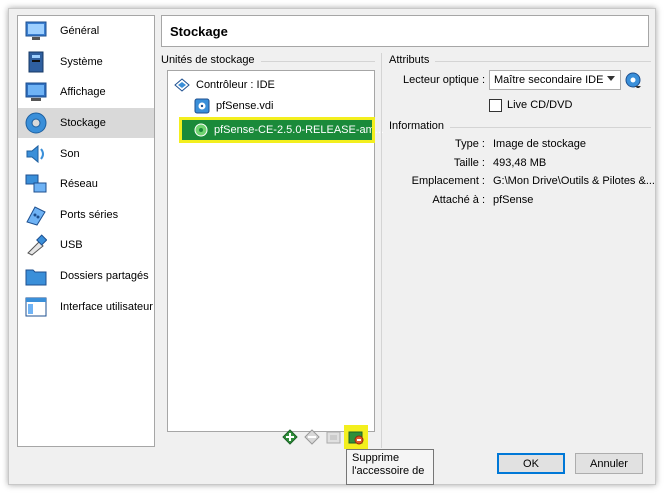 The height and width of the screenshot is (493, 664). I want to click on add-attachment-icon, so click(334, 437).